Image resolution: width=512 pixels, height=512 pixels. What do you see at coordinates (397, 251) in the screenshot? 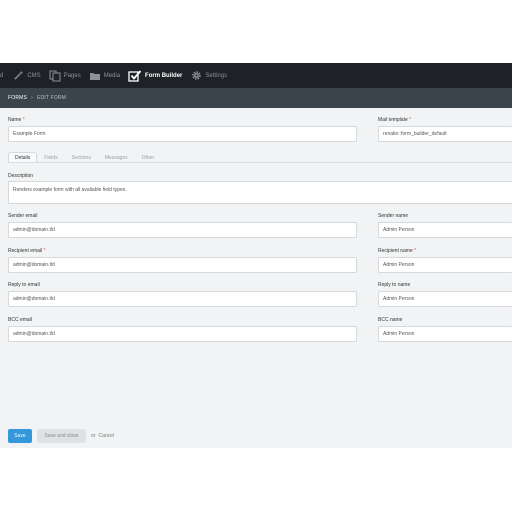
I see `recipient-name-label: Recipient name *` at bounding box center [397, 251].